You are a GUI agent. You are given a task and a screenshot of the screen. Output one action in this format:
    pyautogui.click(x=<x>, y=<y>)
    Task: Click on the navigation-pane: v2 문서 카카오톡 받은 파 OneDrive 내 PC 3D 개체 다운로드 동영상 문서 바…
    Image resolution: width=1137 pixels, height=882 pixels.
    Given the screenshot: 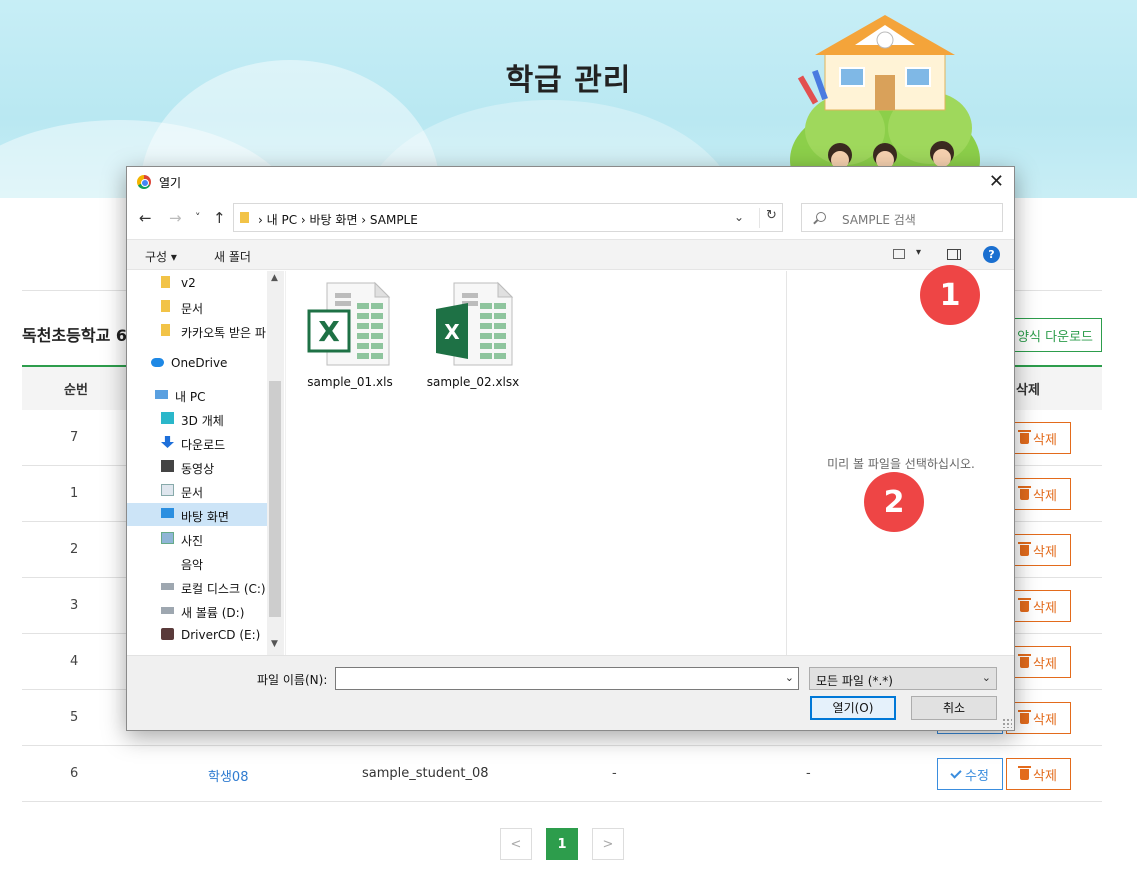 What is the action you would take?
    pyautogui.click(x=205, y=463)
    